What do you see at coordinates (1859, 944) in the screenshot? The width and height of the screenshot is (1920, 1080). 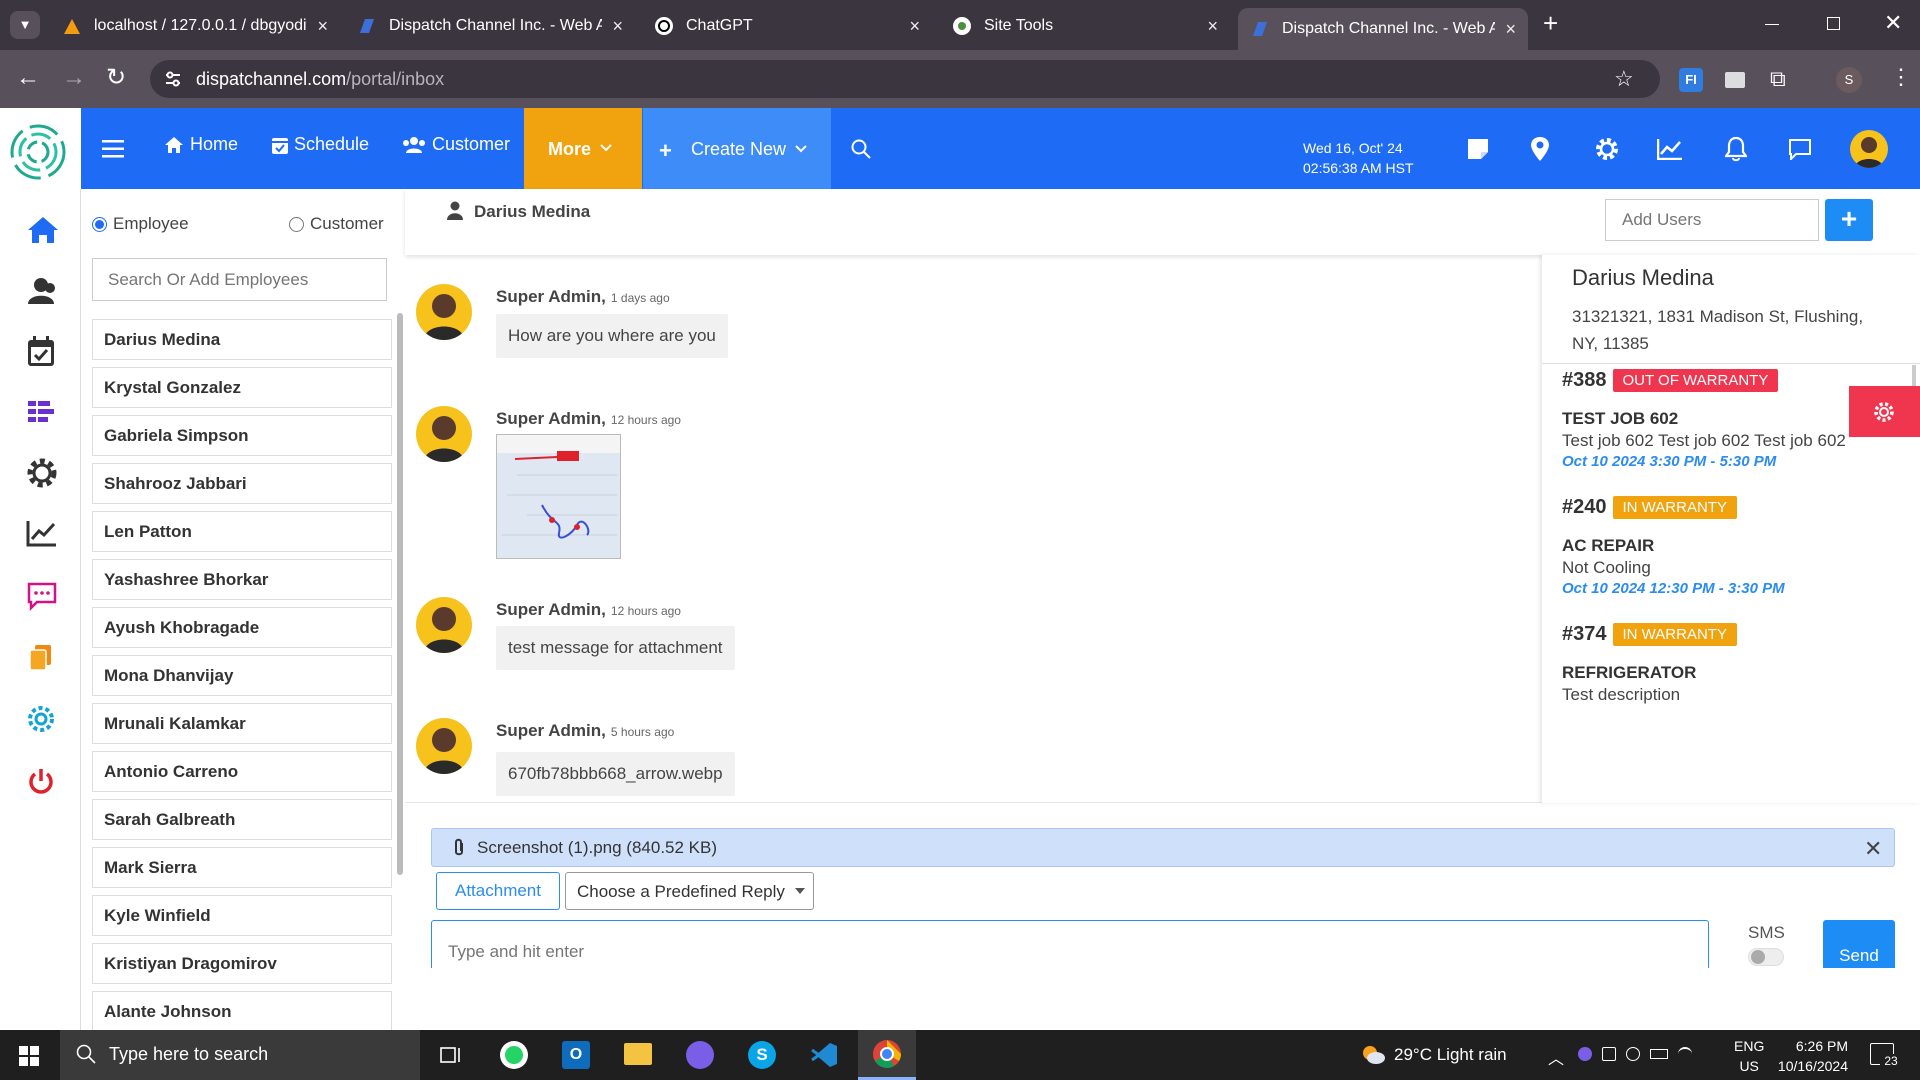 I see `send-button: Send` at bounding box center [1859, 944].